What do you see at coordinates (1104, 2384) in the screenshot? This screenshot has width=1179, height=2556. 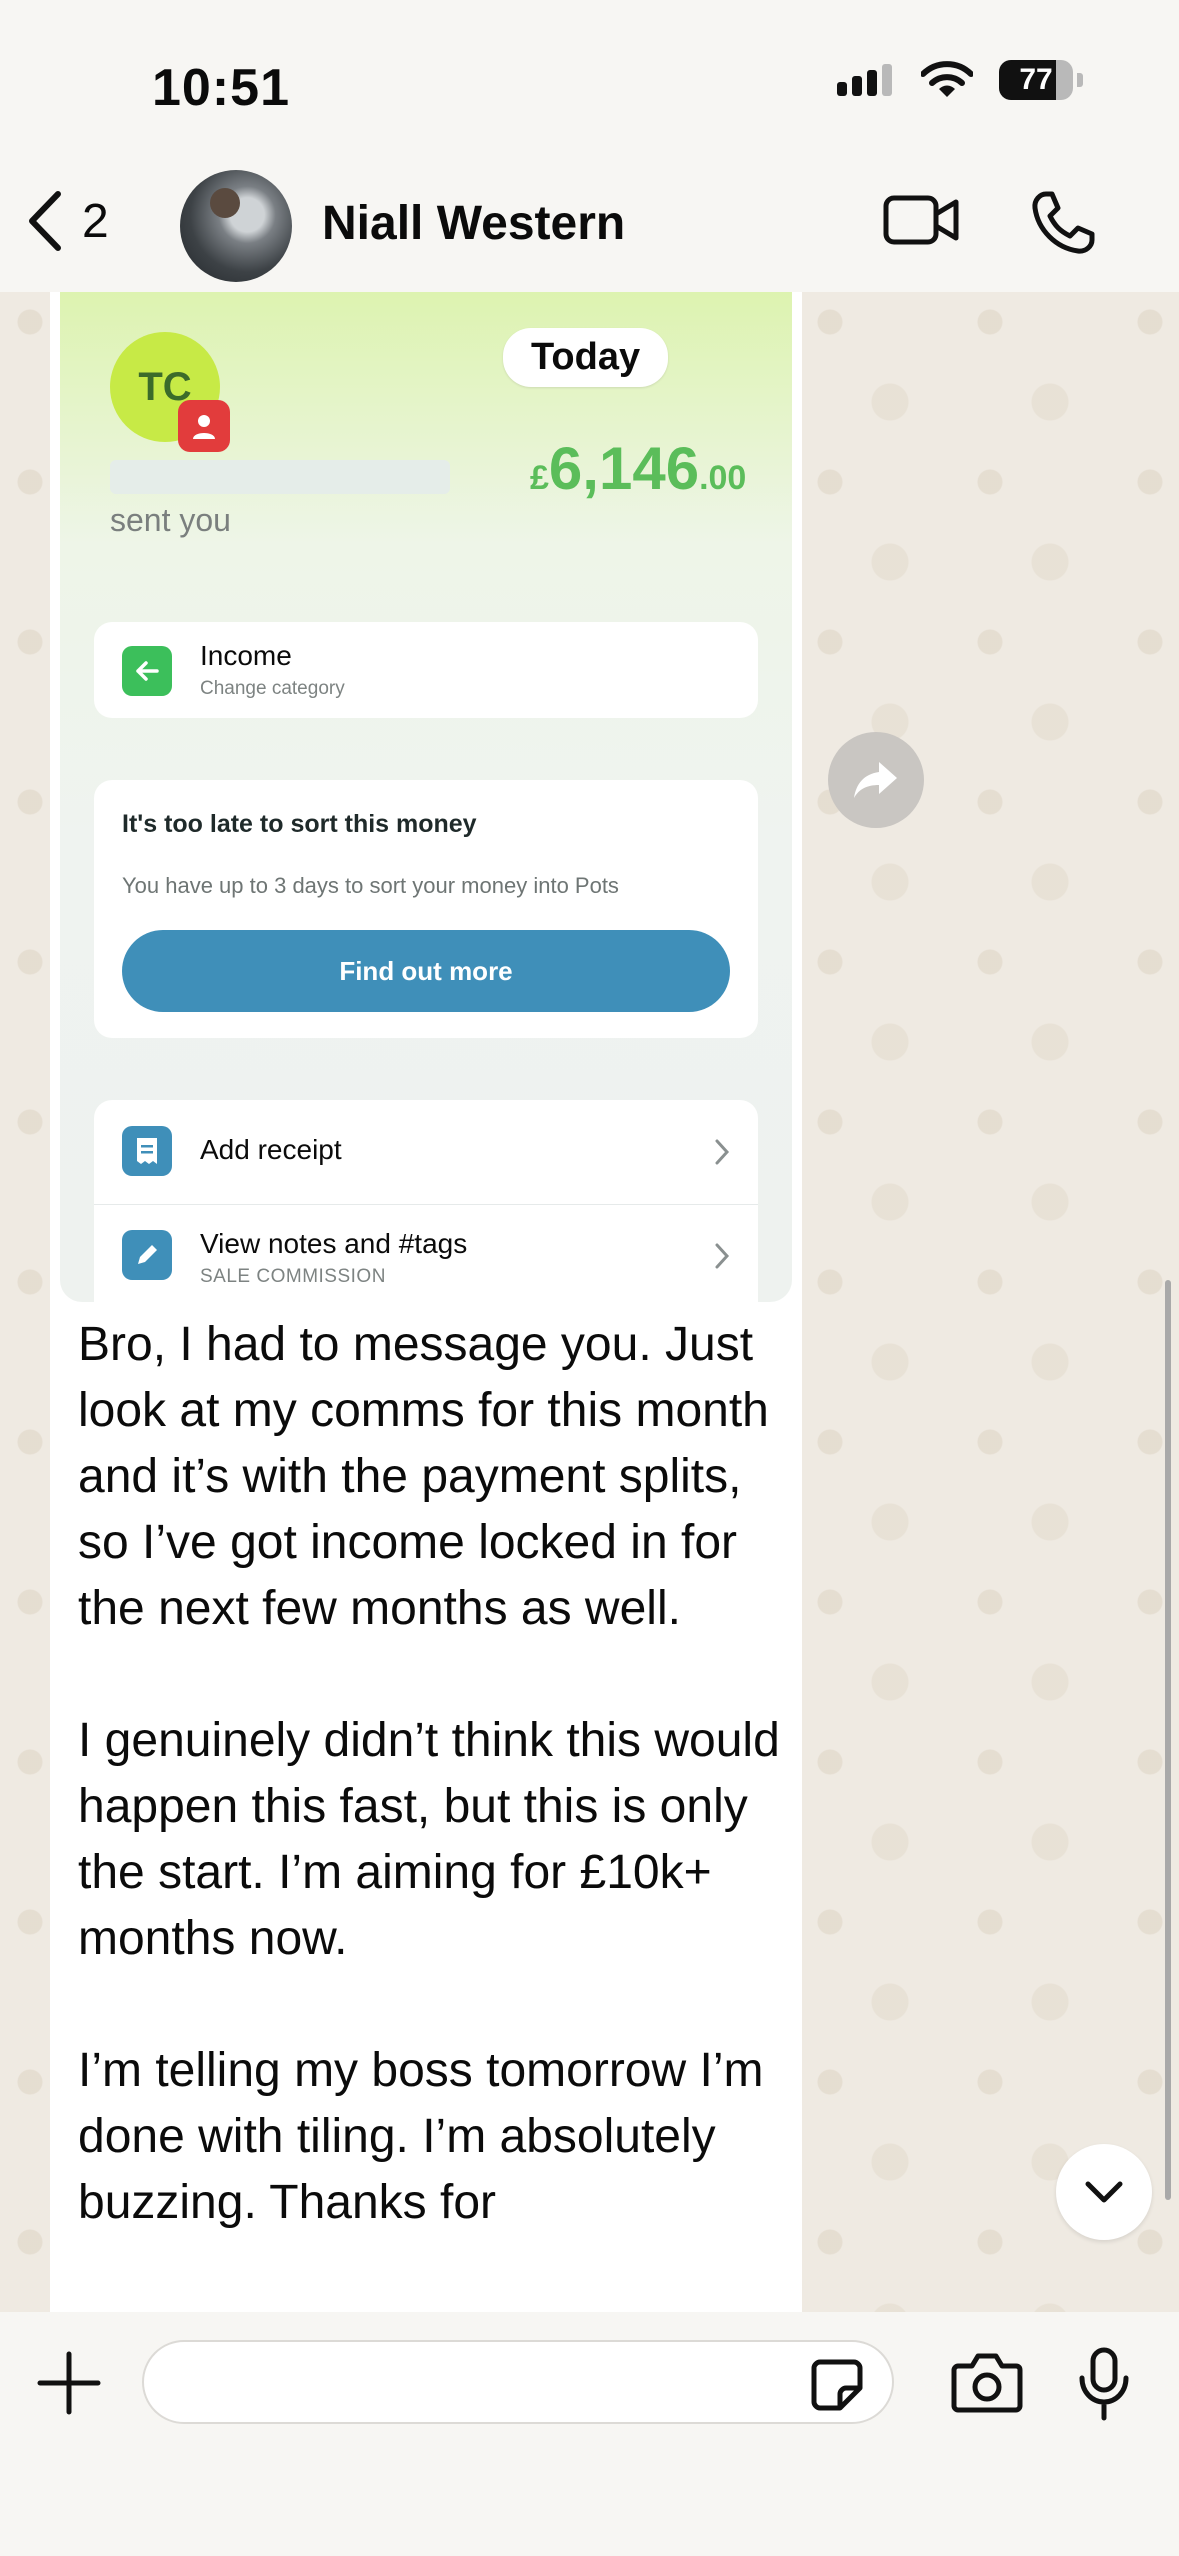 I see `microphone-icon` at bounding box center [1104, 2384].